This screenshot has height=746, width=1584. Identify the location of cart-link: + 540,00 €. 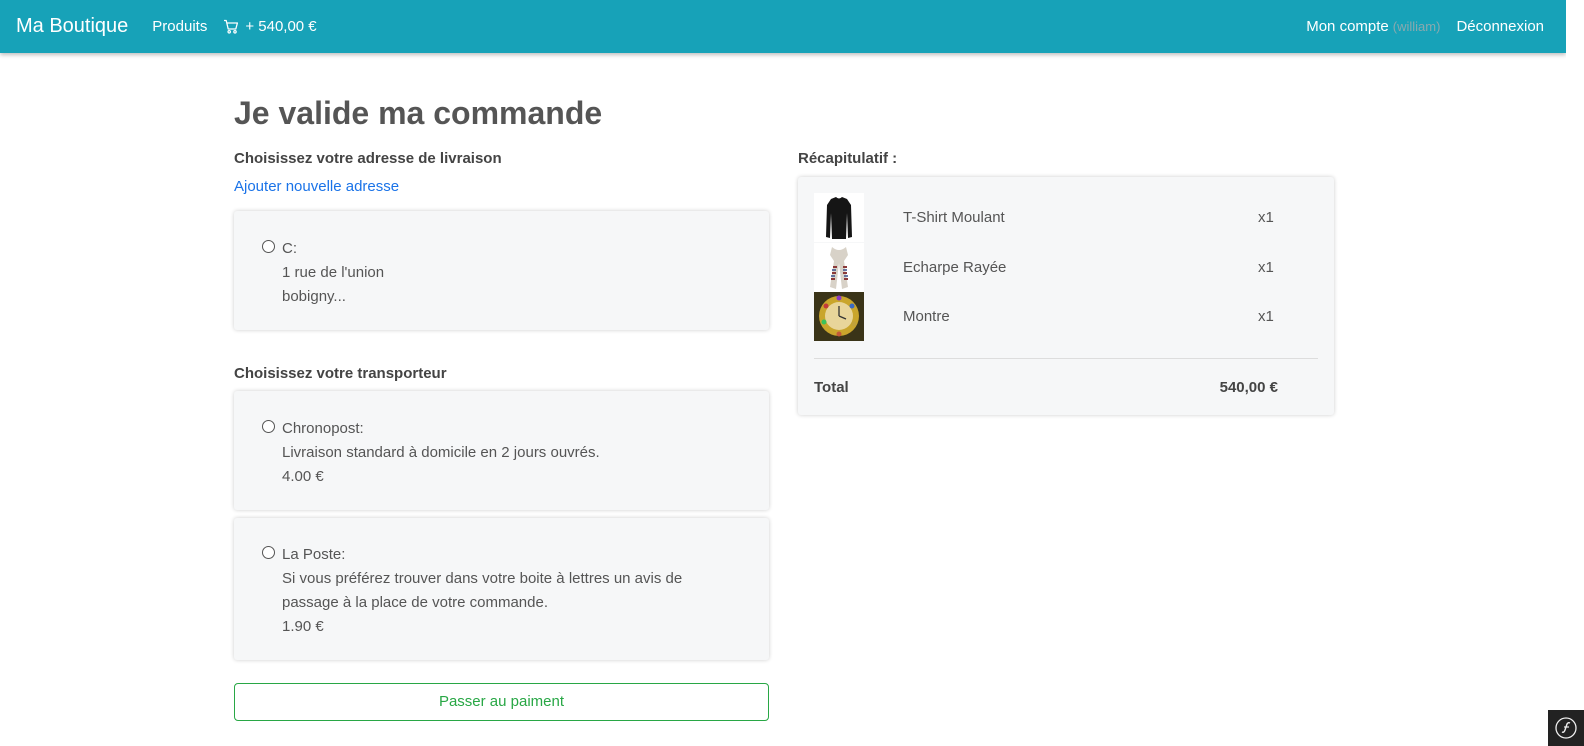
(270, 26).